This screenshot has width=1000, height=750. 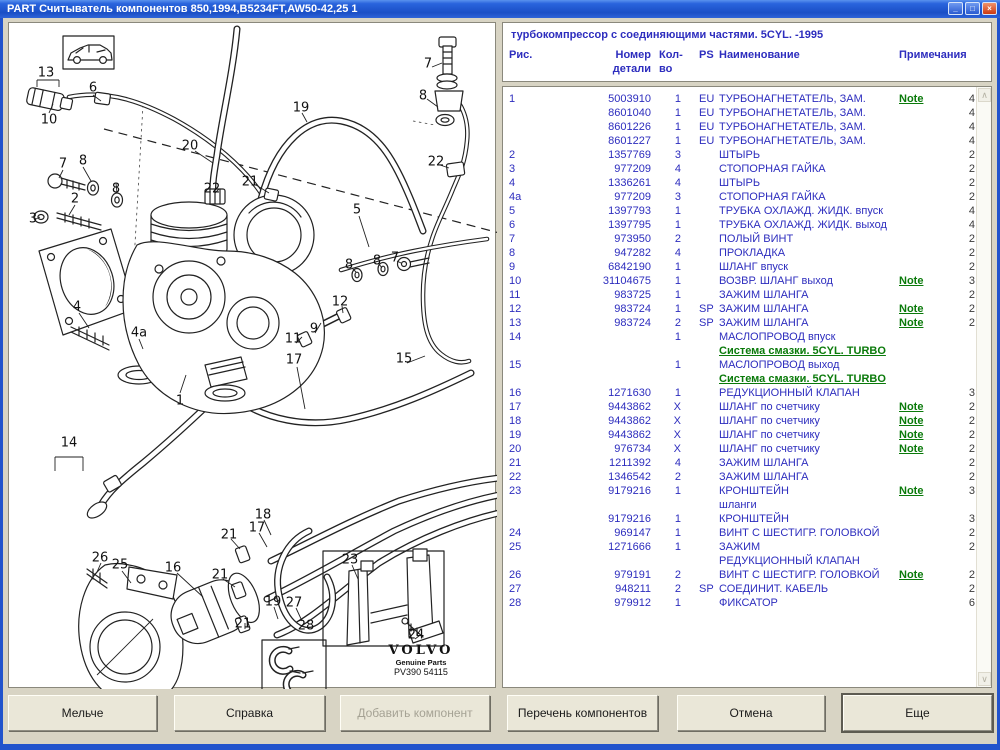 I want to click on part-row: 5 1397793 1 ТРУБКА ОХЛАЖД. ЖИДК. впуск 4, so click(x=742, y=211).